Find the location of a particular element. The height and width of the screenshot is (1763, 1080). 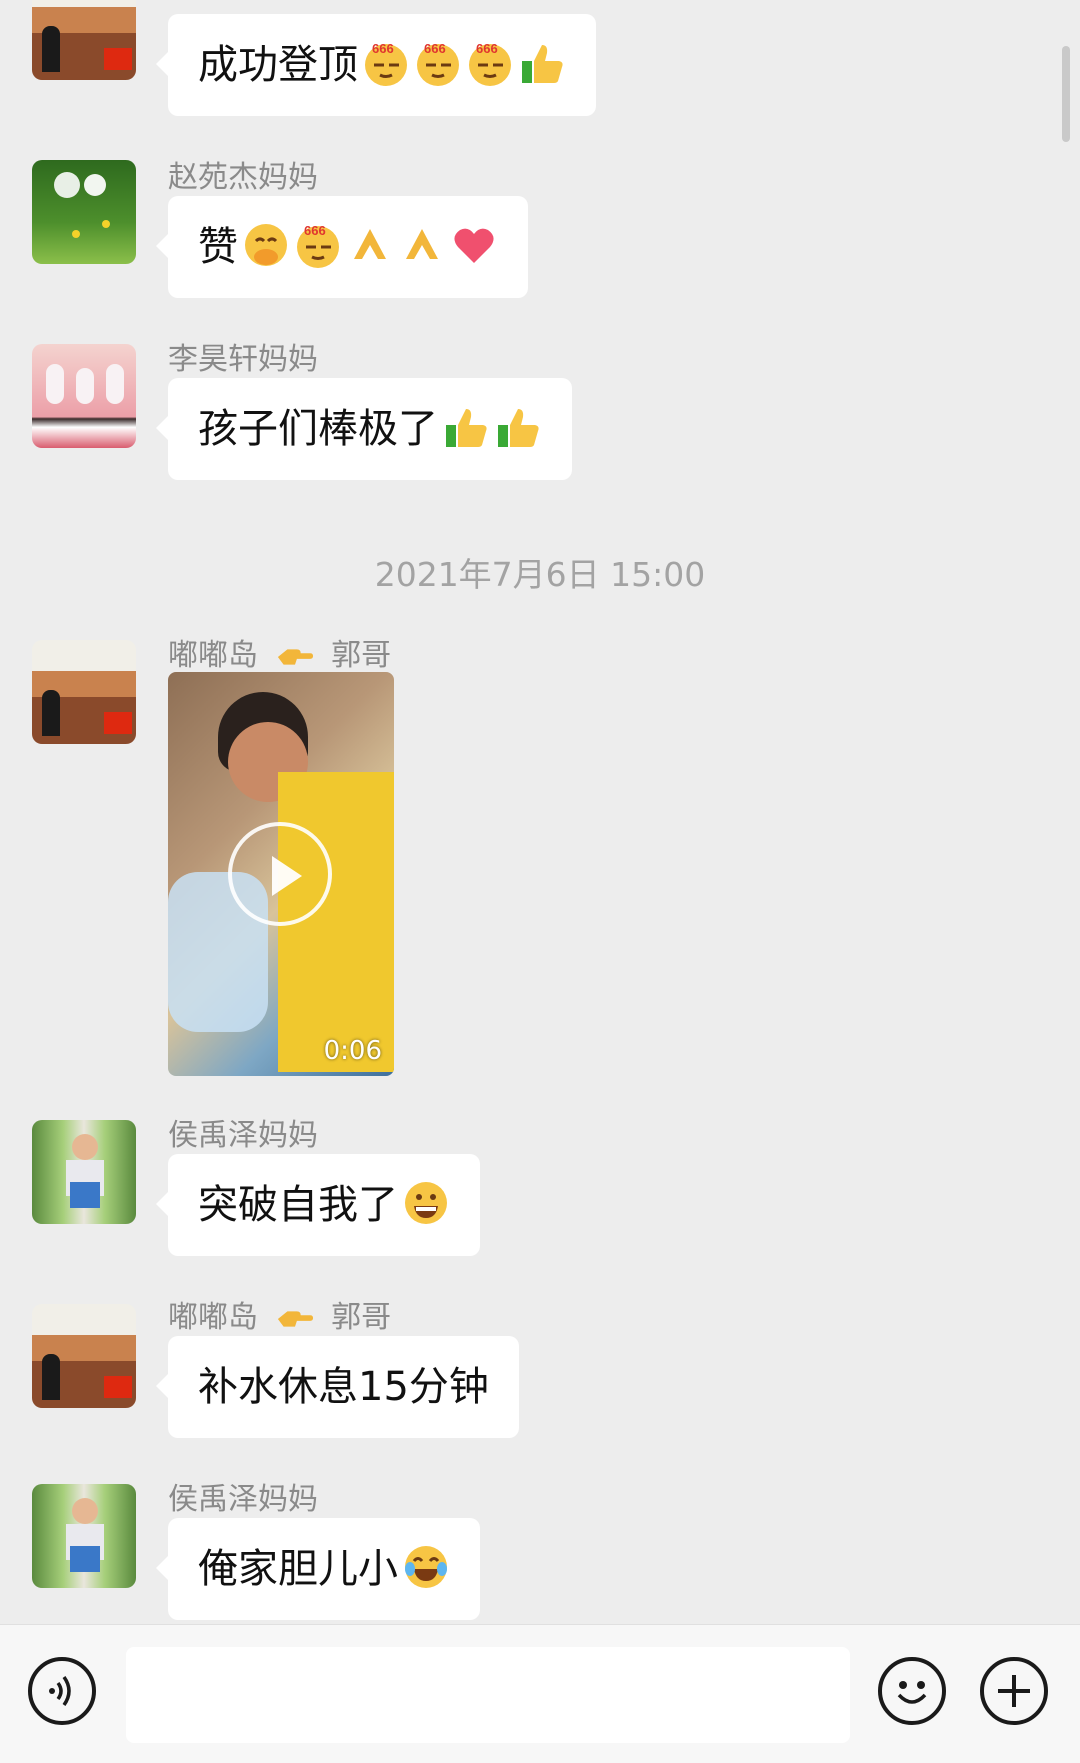

message-input is located at coordinates (488, 1695).